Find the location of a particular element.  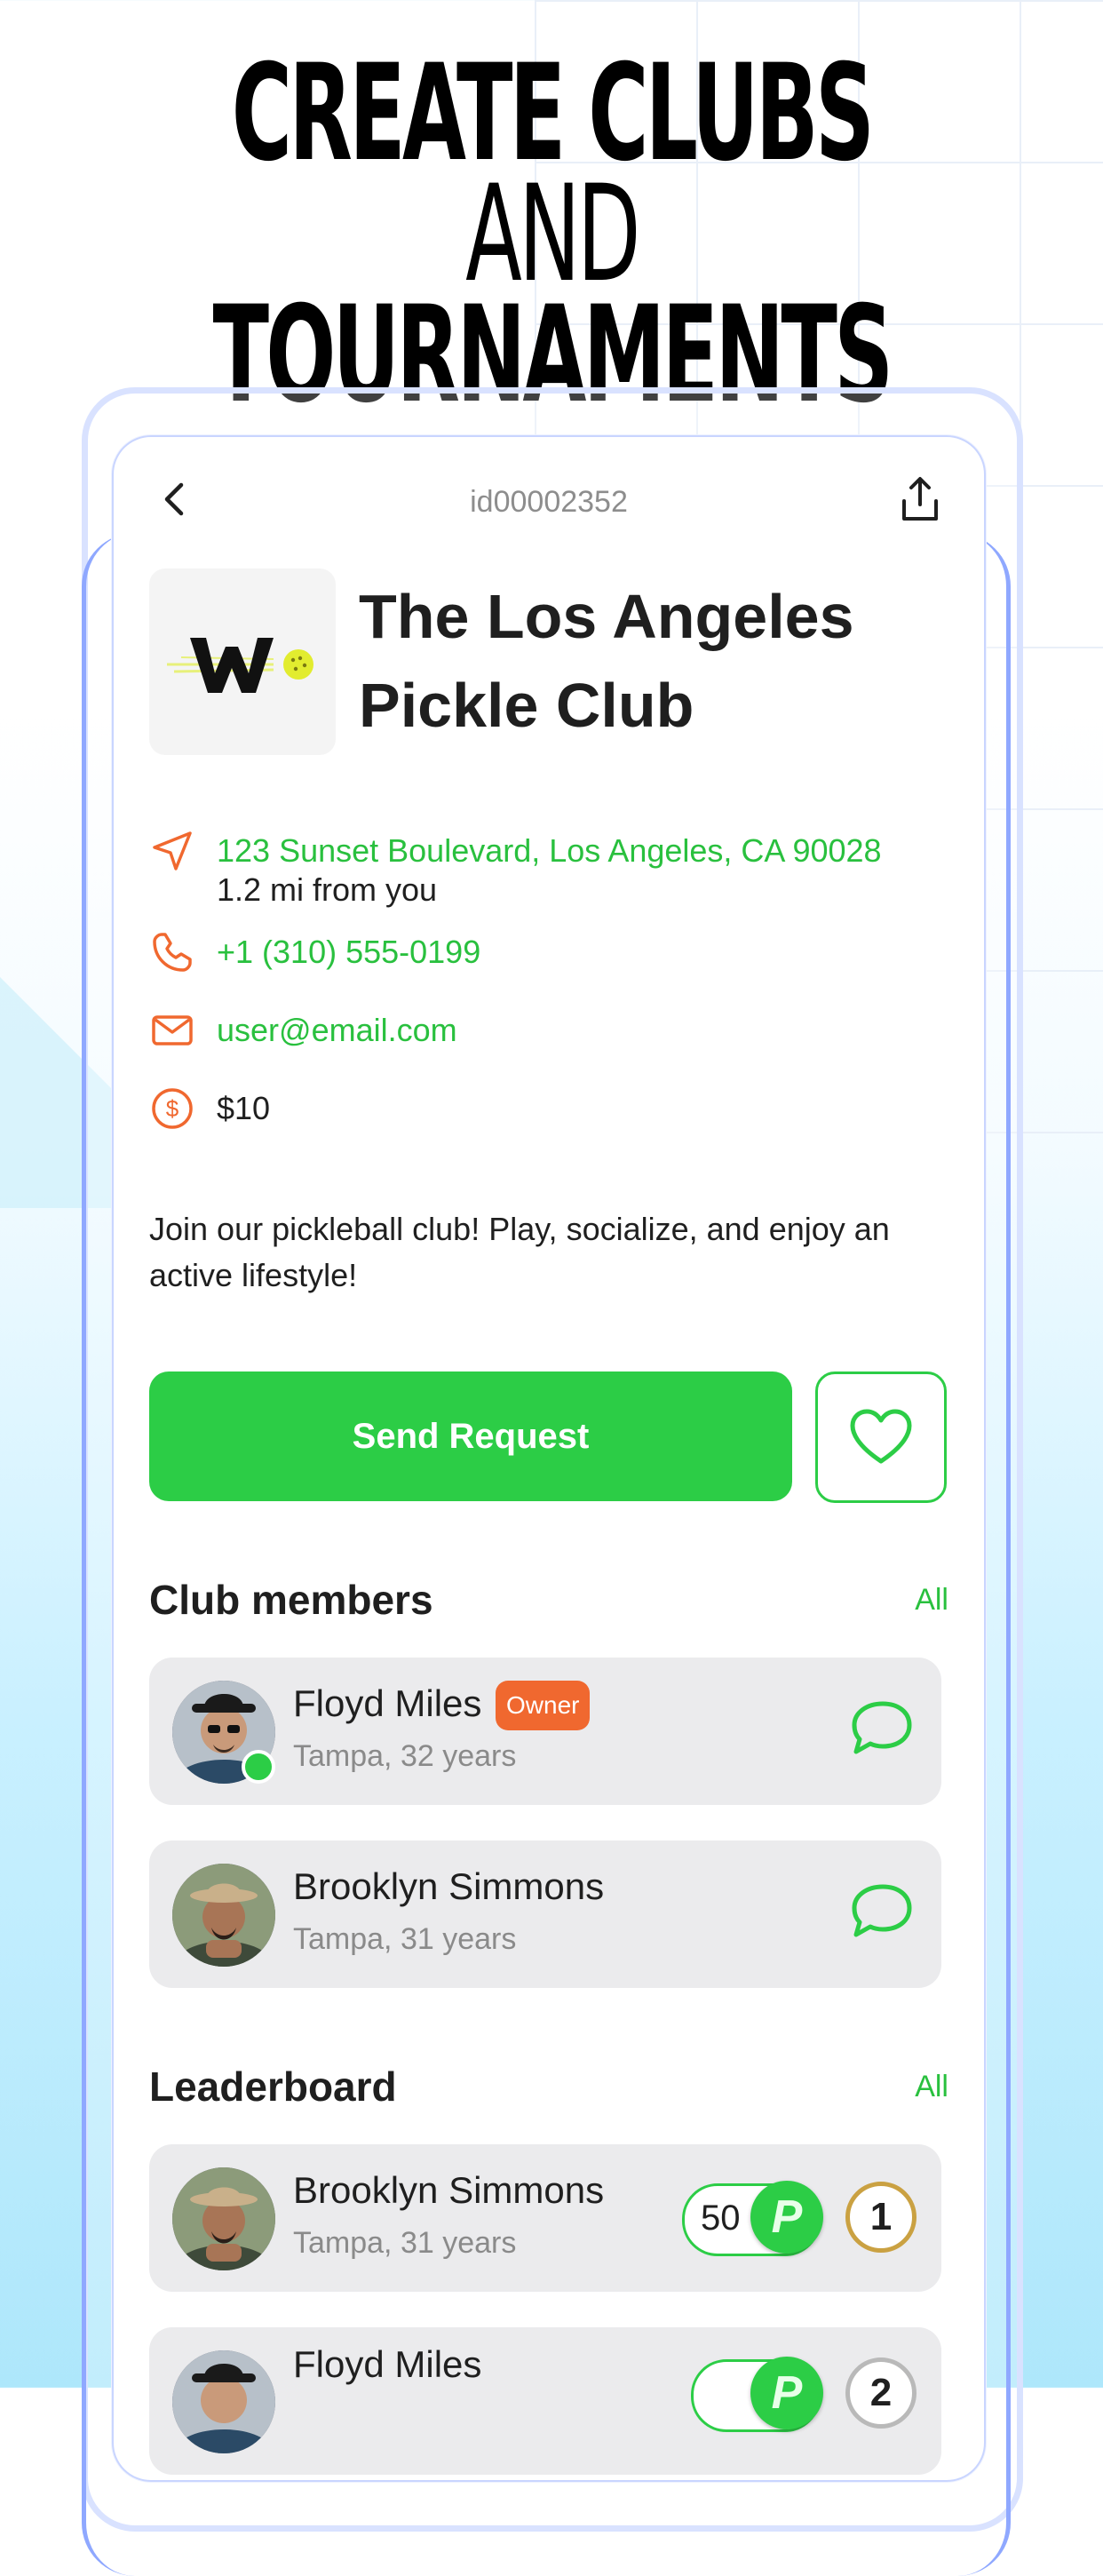

club-logo is located at coordinates (242, 661).